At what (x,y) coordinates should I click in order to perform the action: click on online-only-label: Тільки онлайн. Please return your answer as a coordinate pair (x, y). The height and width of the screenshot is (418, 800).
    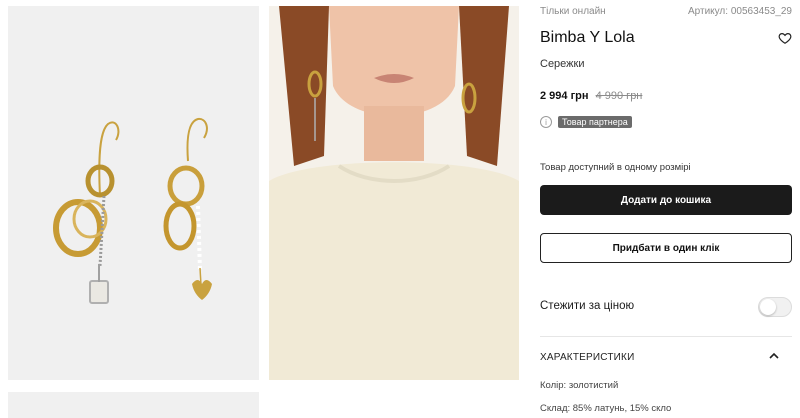
    Looking at the image, I should click on (573, 11).